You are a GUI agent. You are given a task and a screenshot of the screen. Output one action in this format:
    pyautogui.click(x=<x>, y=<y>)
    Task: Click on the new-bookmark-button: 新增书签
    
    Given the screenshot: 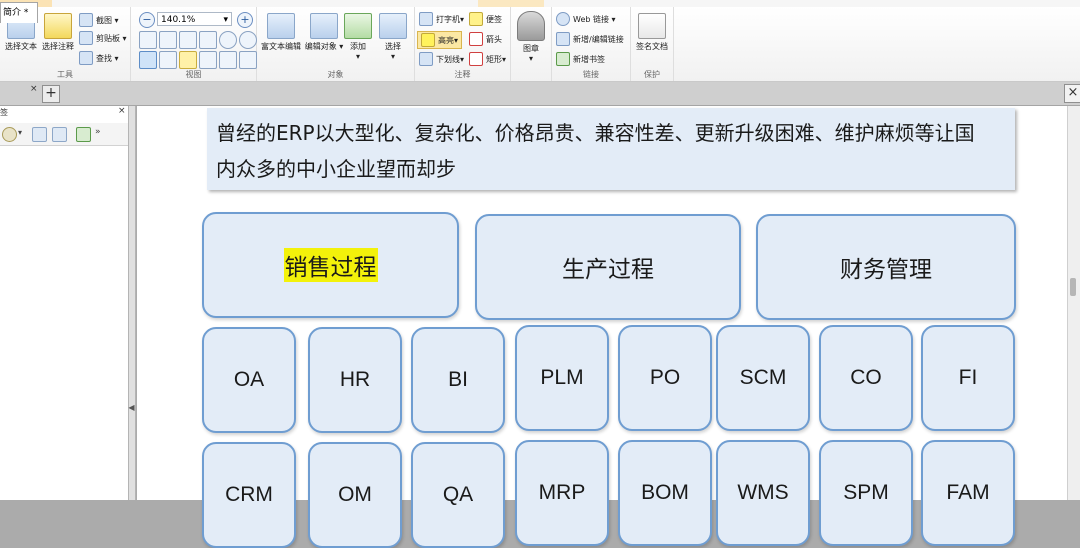 What is the action you would take?
    pyautogui.click(x=580, y=59)
    